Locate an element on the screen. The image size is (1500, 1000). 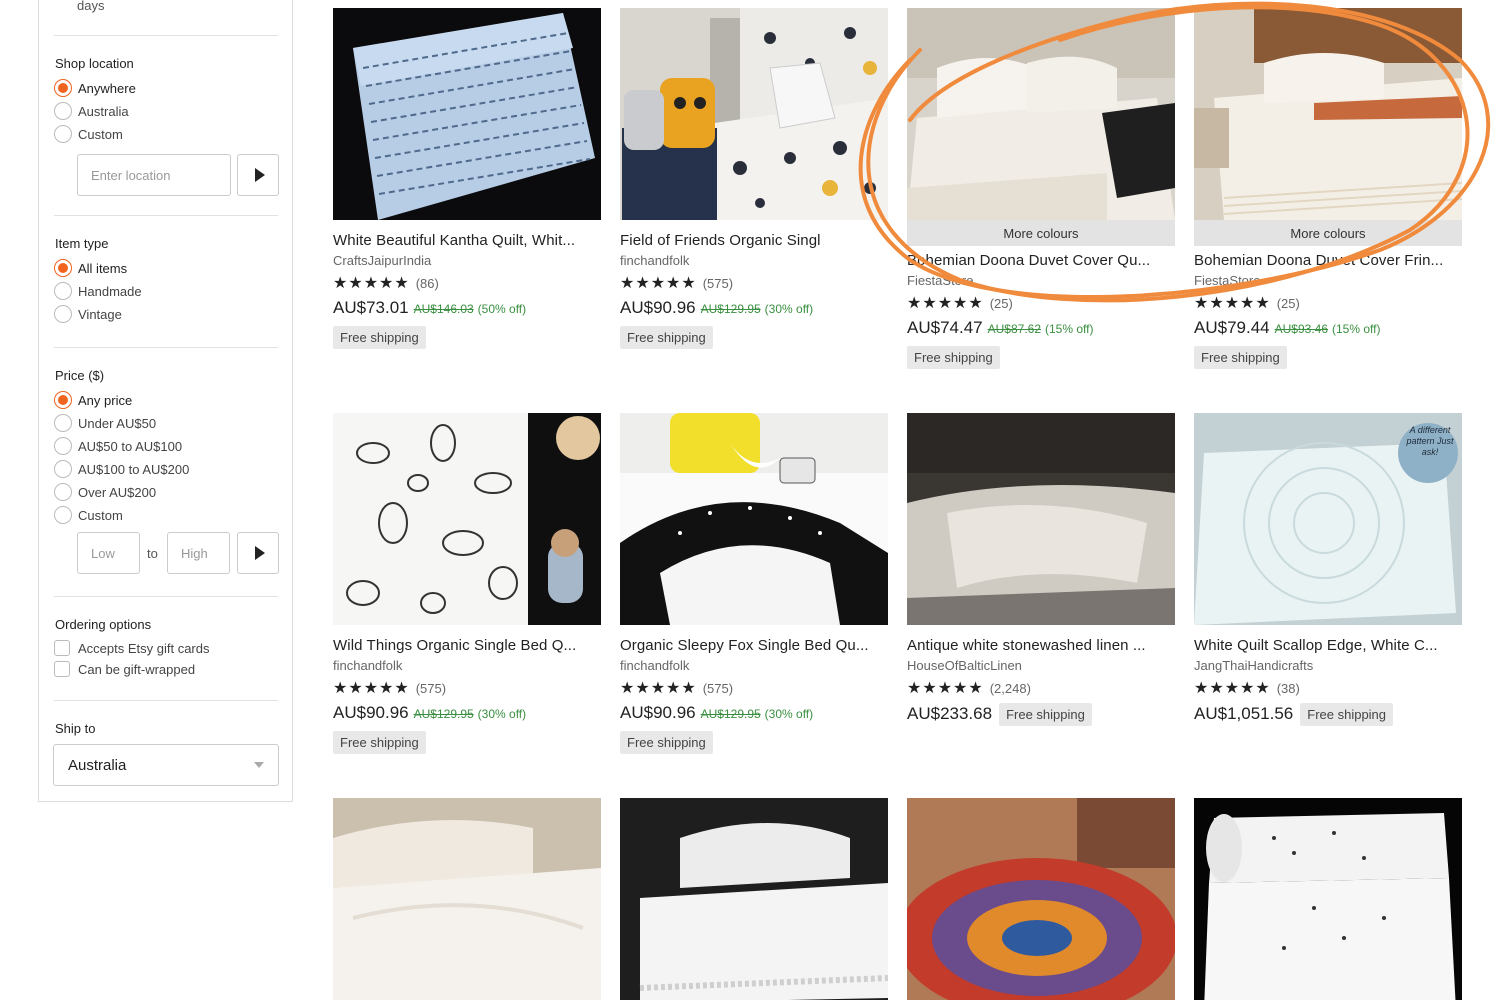
radio-vintage: Vintage is located at coordinates (88, 314).